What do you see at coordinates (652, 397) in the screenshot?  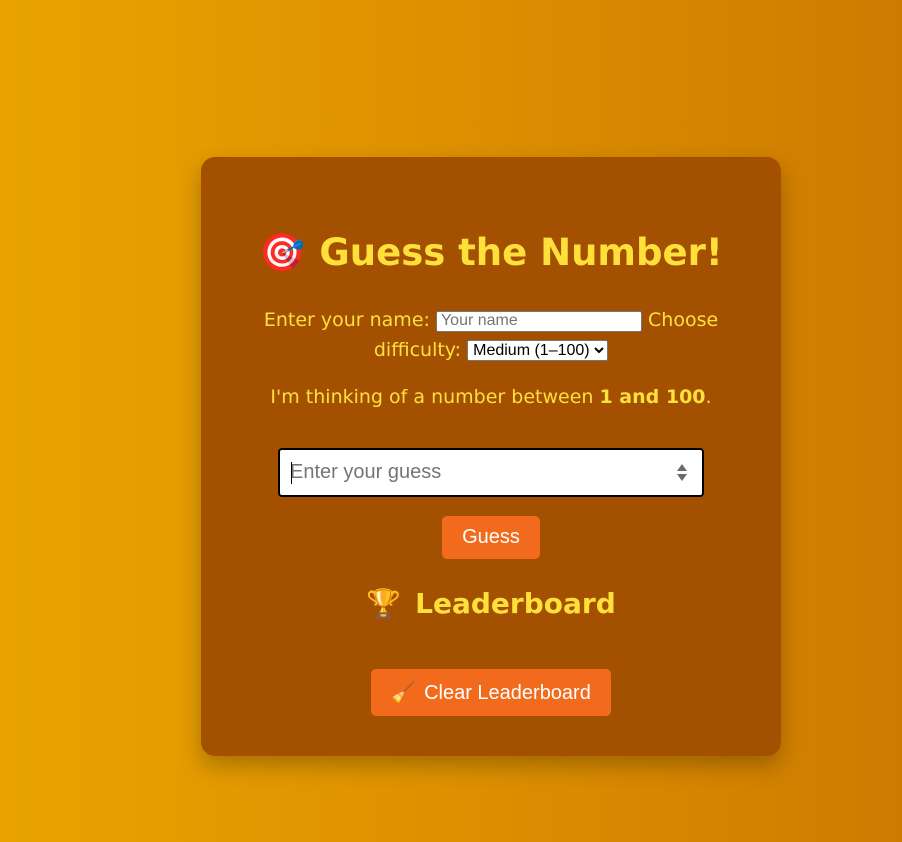 I see `hint-range: 1 and 100` at bounding box center [652, 397].